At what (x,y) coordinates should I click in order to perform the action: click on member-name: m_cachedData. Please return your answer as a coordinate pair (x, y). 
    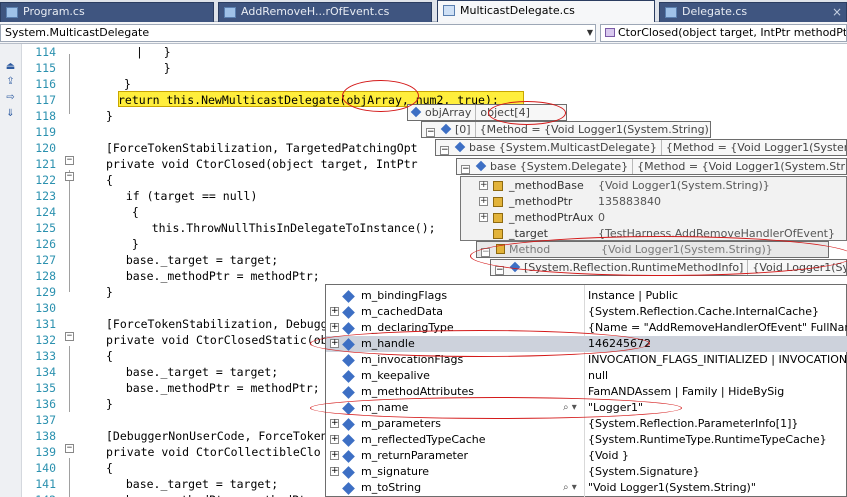
    Looking at the image, I should click on (402, 311).